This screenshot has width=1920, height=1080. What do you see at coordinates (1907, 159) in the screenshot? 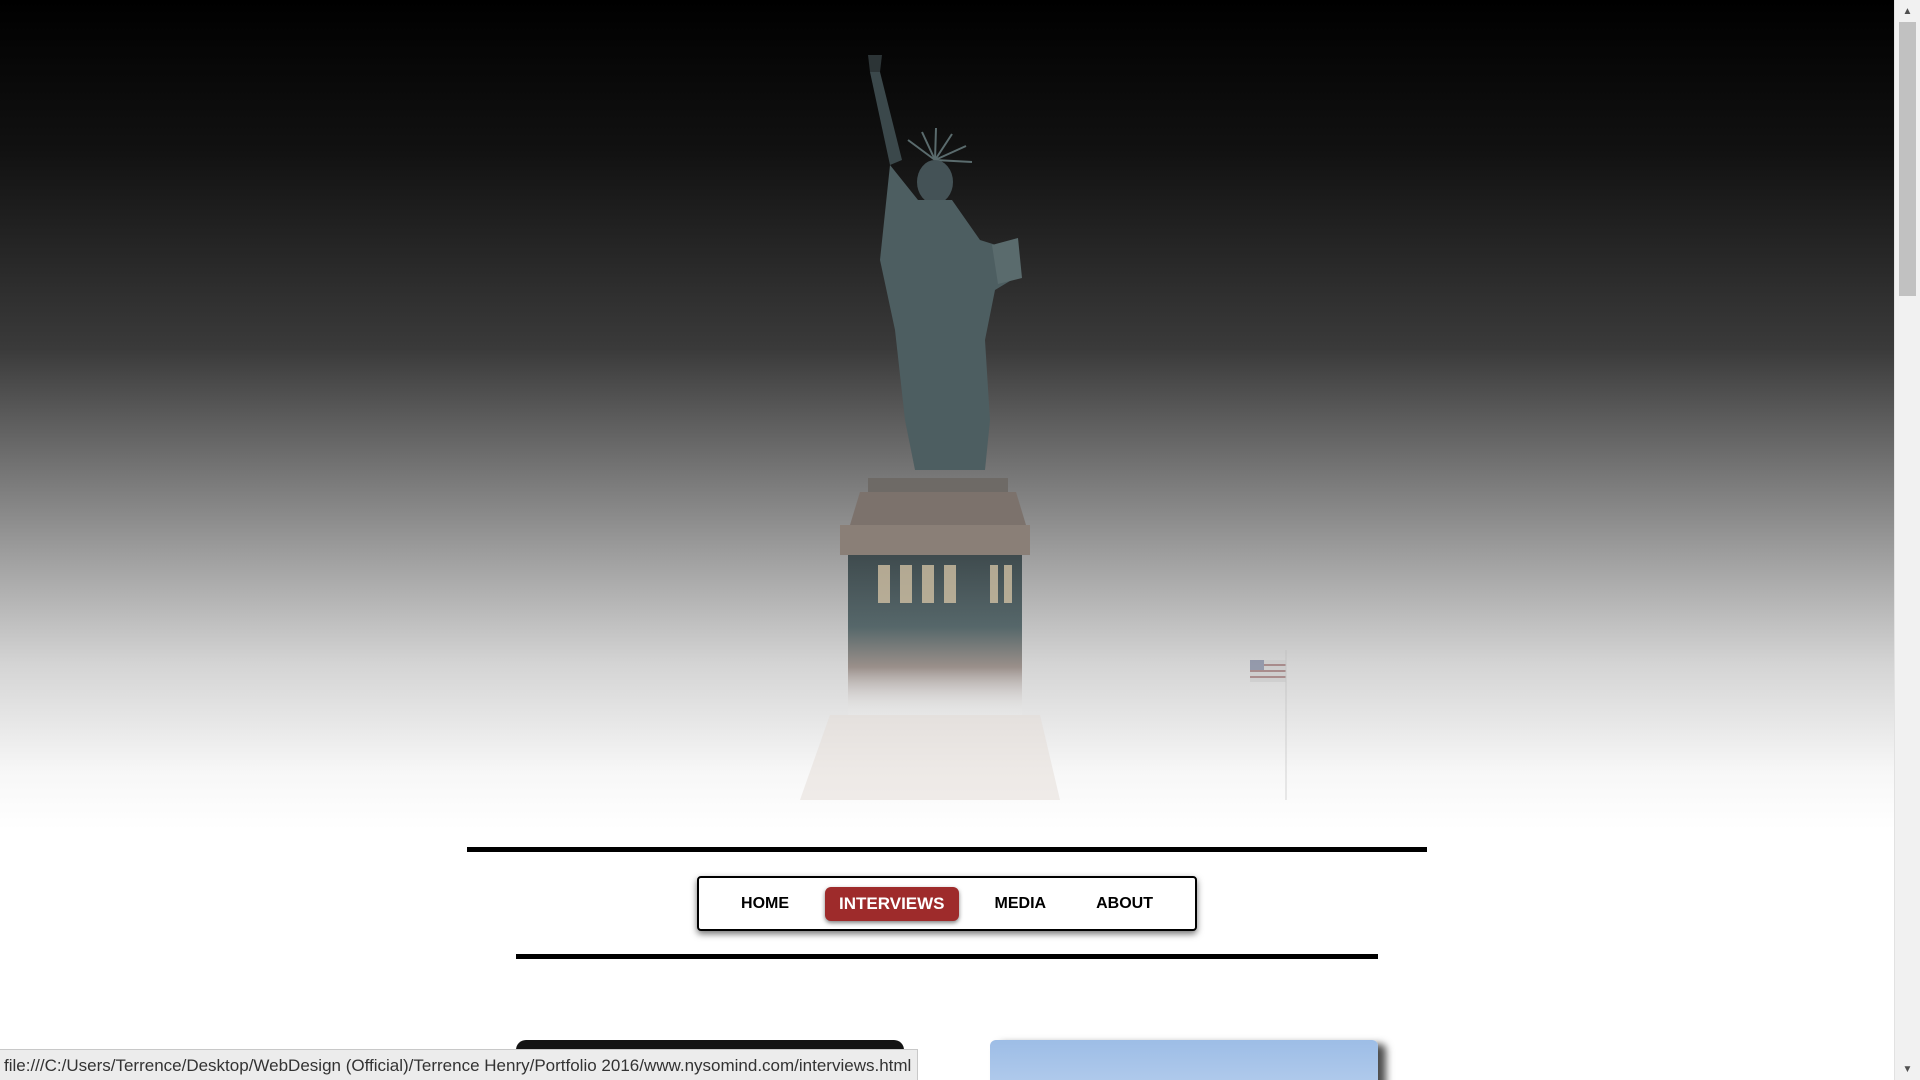
I see `scrollbar-thumb` at bounding box center [1907, 159].